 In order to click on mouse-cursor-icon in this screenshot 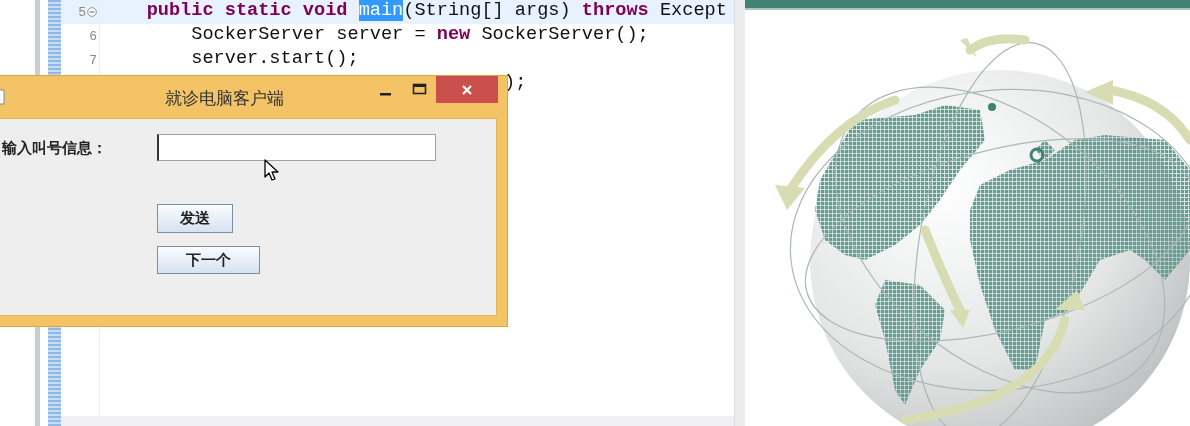, I will do `click(272, 171)`.